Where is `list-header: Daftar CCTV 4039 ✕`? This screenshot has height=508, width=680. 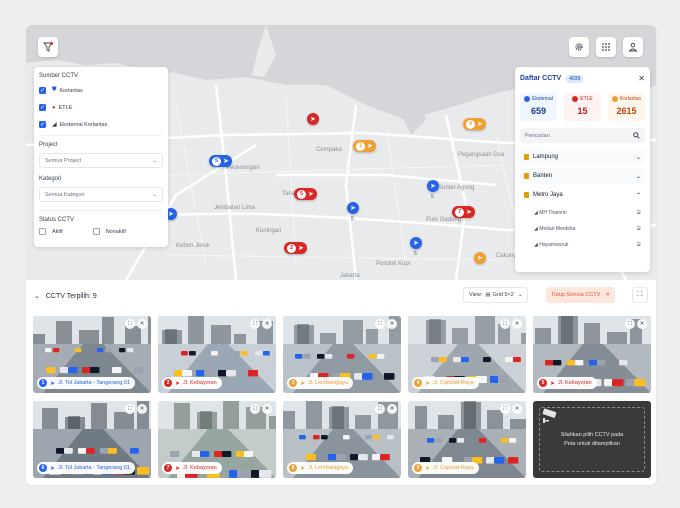
list-header: Daftar CCTV 4039 ✕ is located at coordinates (582, 78).